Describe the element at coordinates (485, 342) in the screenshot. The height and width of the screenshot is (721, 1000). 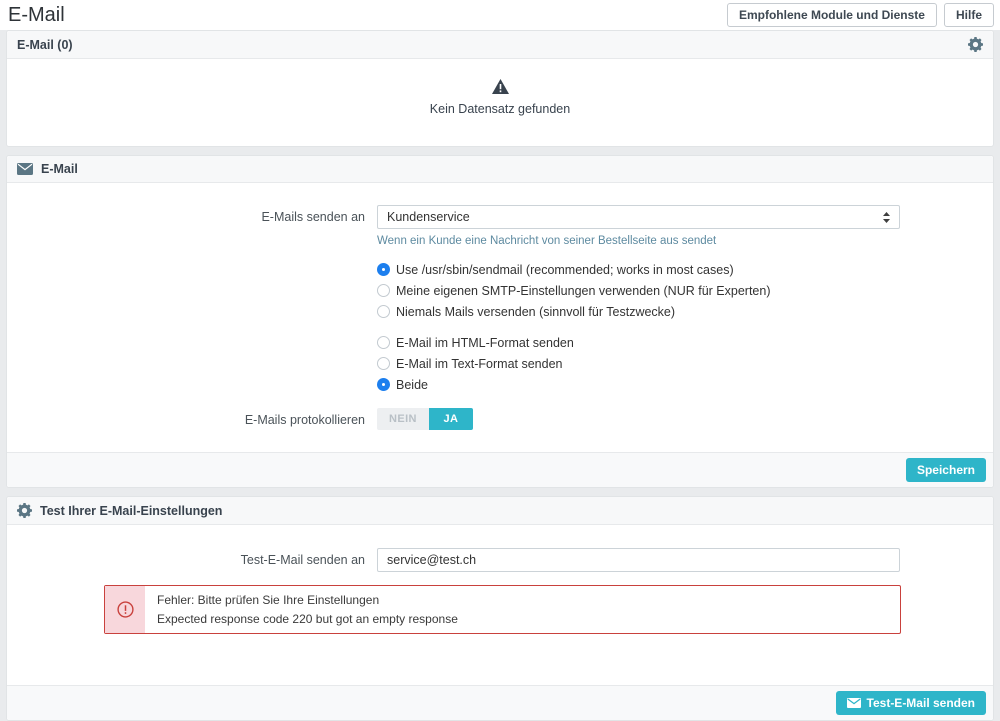
I see `radio-label: E-Mail im HTML-Format senden` at that location.